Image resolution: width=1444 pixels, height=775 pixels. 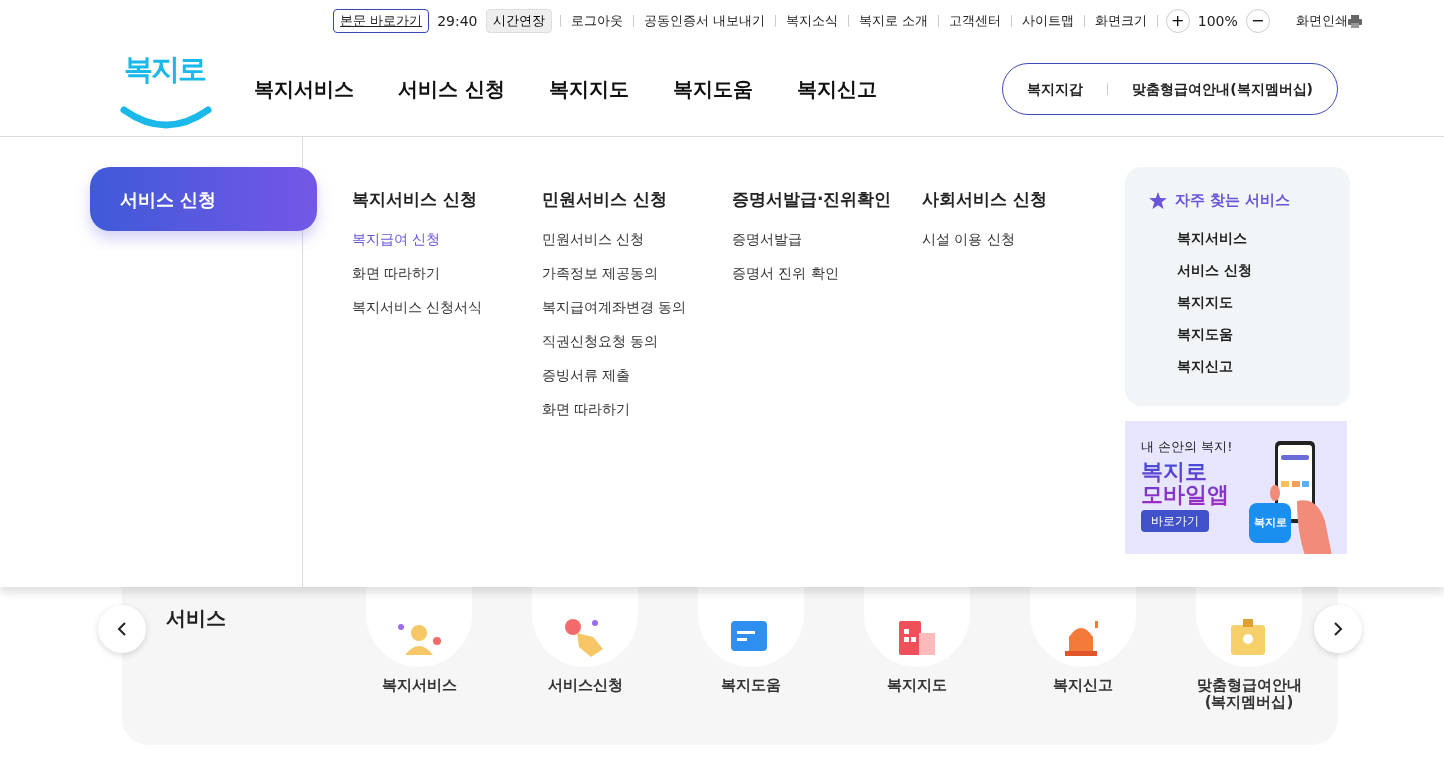 What do you see at coordinates (1222, 89) in the screenshot?
I see `quick-link: 맞춤형급여안내(복지멤버십)` at bounding box center [1222, 89].